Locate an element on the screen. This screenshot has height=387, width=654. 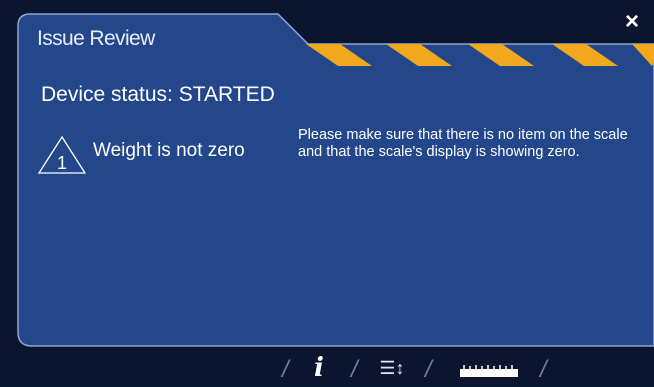
ruler-icon is located at coordinates (489, 368).